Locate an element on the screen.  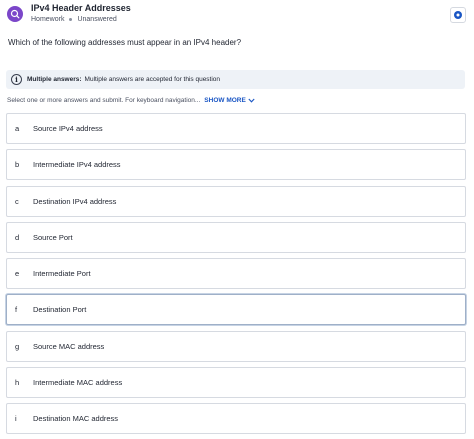
banner-label: Multiple answers: is located at coordinates (54, 79).